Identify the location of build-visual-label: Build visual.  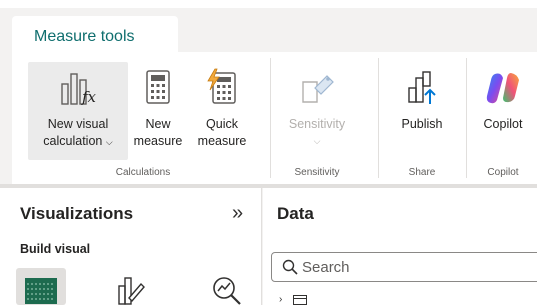
(55, 249).